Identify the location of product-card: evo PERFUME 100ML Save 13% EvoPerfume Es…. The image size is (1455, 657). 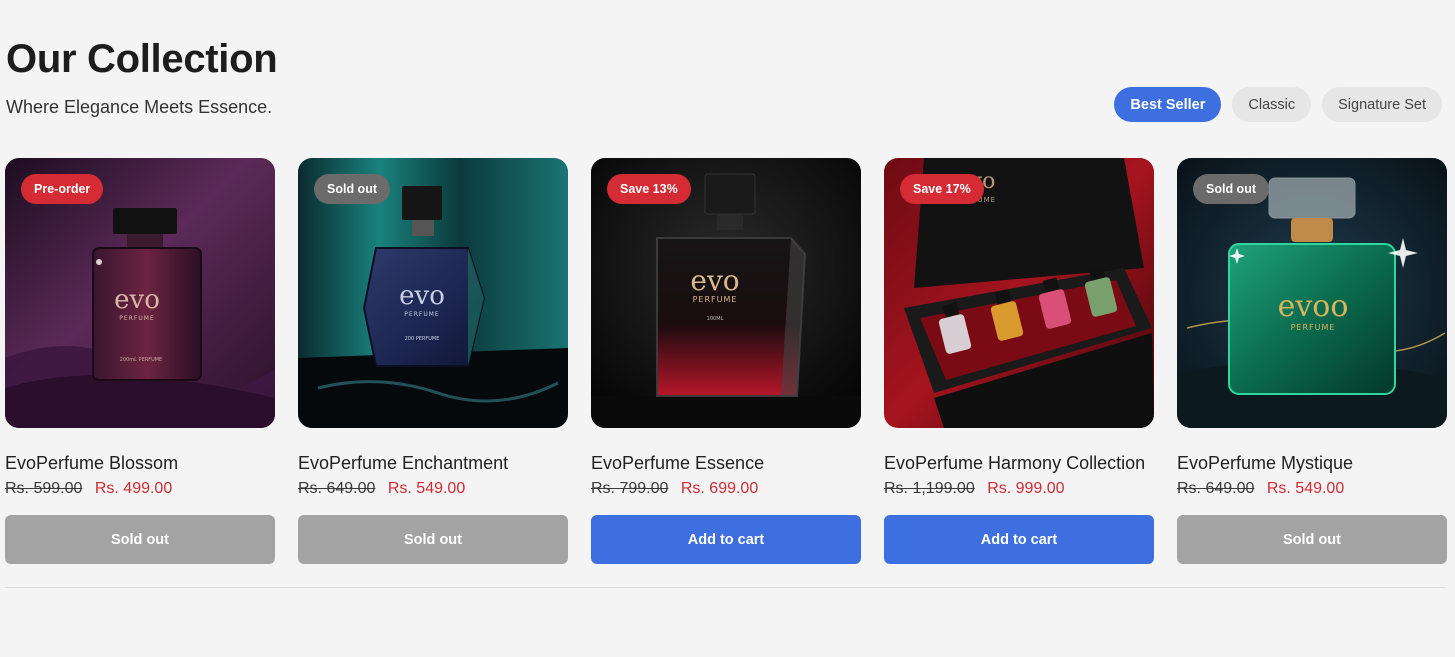
(726, 361).